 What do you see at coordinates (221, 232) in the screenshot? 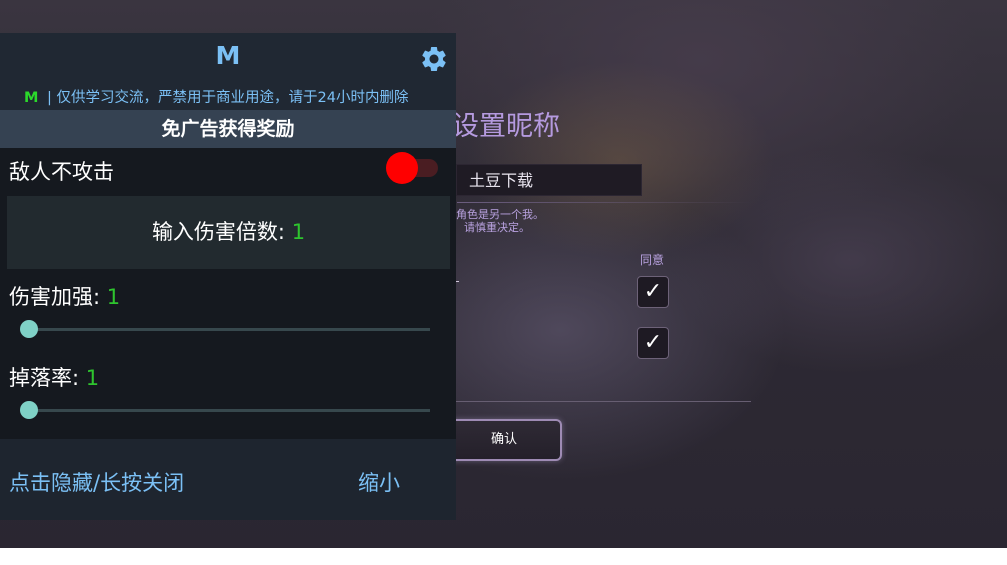
I see `damage-multiplier-label: 输入伤害倍数:` at bounding box center [221, 232].